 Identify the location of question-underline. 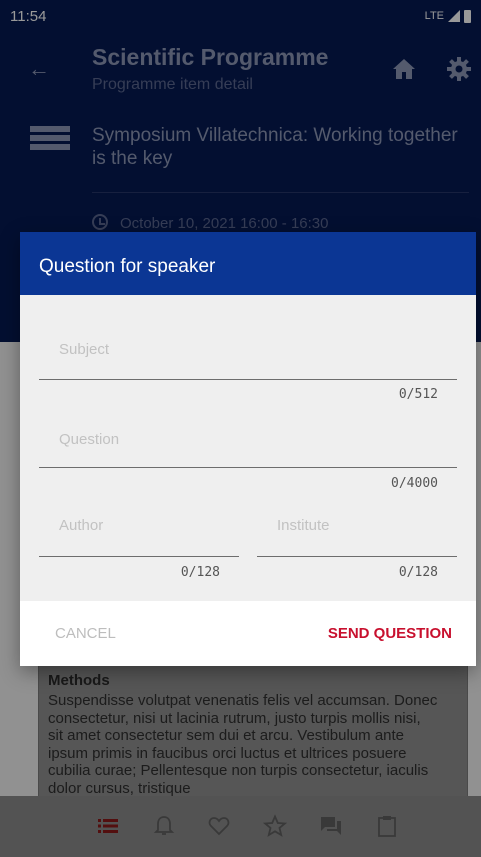
(248, 467).